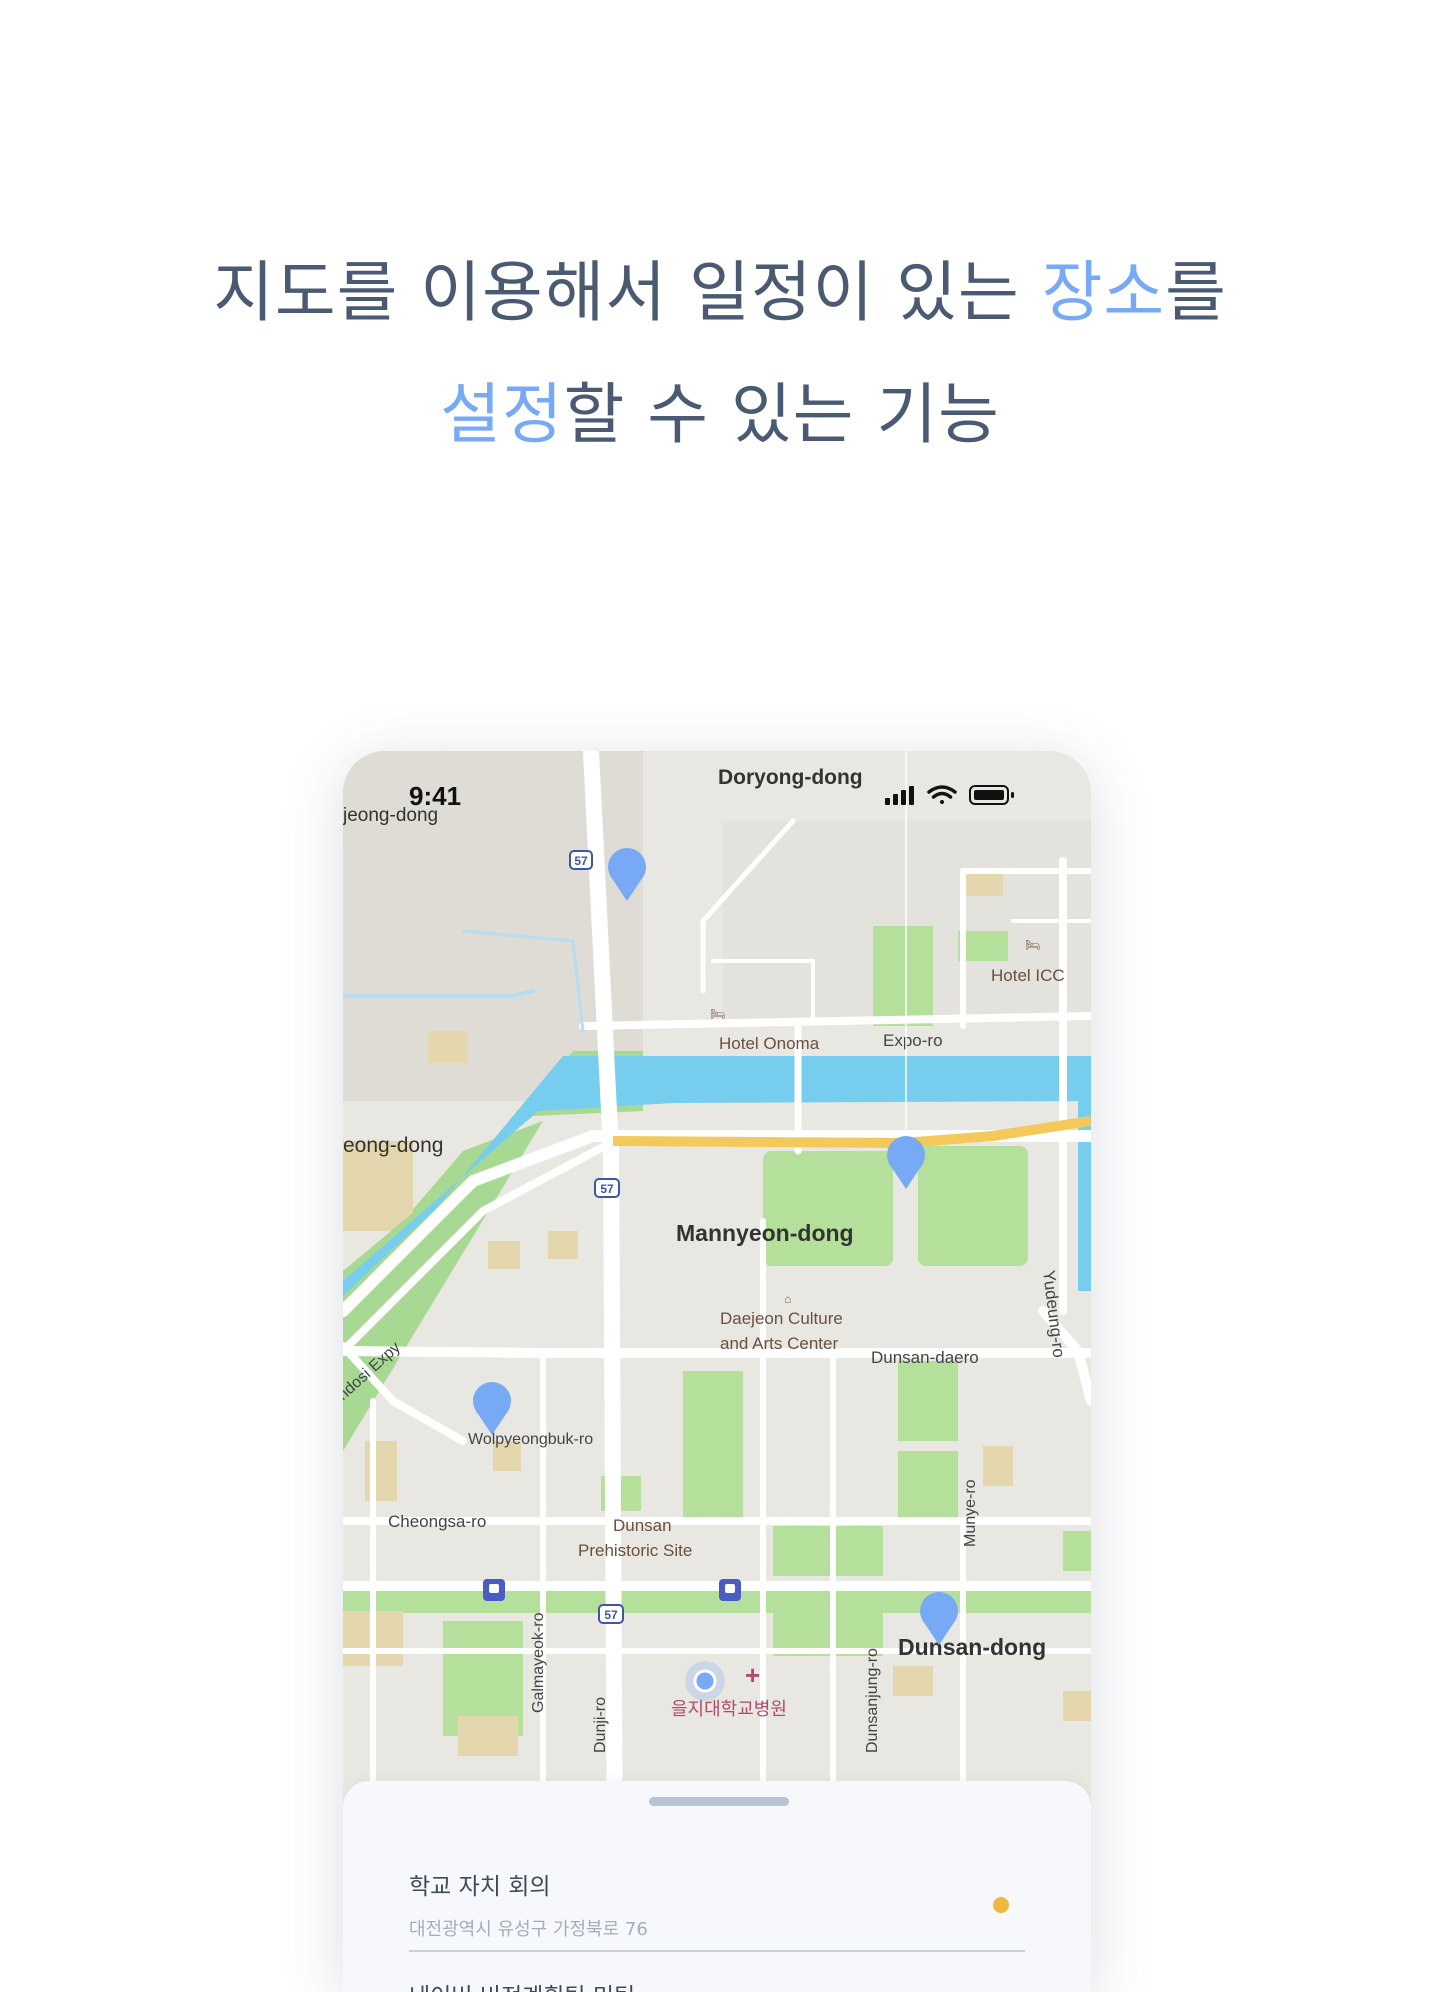 The height and width of the screenshot is (1992, 1440). Describe the element at coordinates (705, 1681) in the screenshot. I see `current-location-icon` at that location.